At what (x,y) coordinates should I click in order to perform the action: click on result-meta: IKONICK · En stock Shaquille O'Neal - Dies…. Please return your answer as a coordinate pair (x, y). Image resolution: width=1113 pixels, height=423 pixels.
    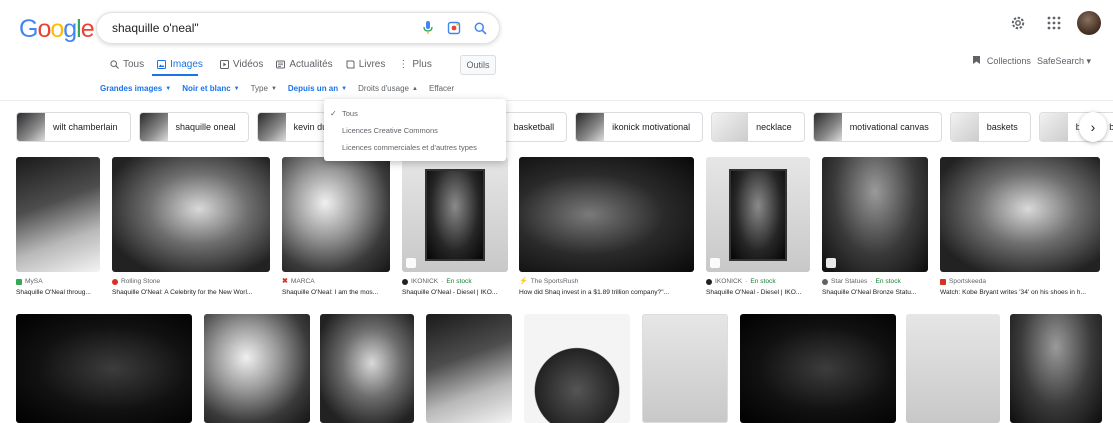
    Looking at the image, I should click on (759, 287).